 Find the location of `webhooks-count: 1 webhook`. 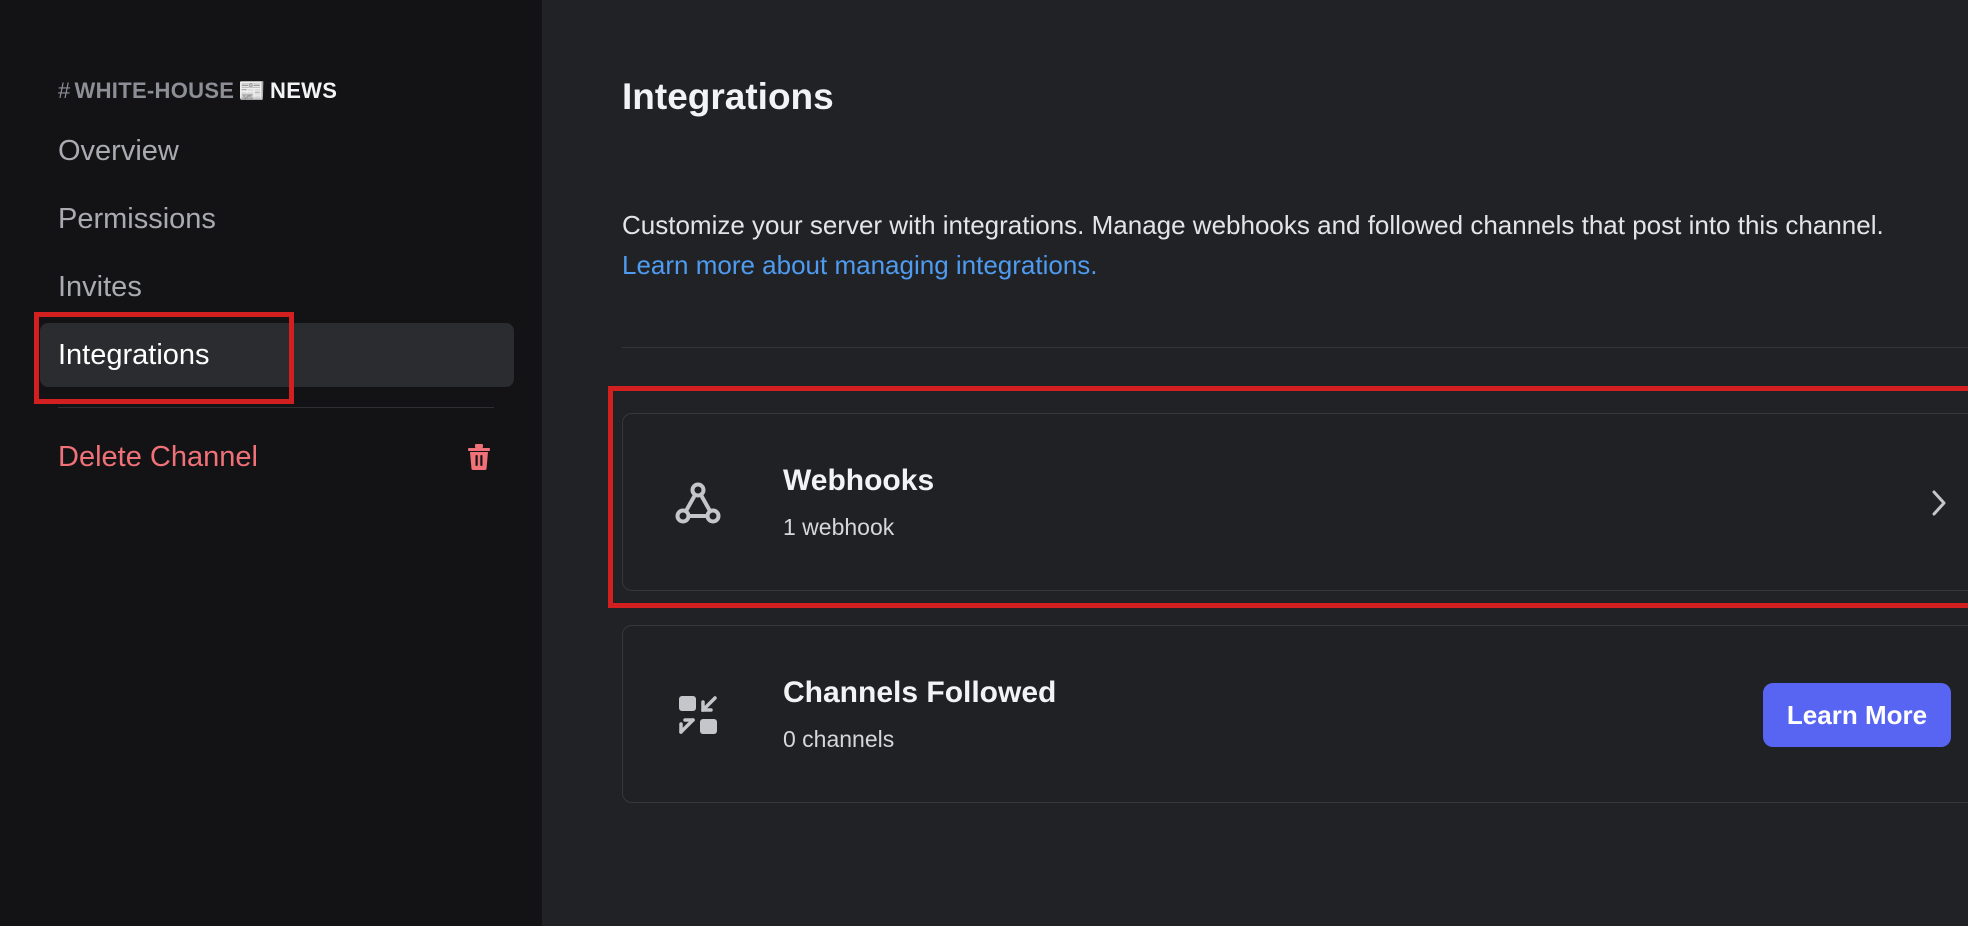

webhooks-count: 1 webhook is located at coordinates (839, 527).